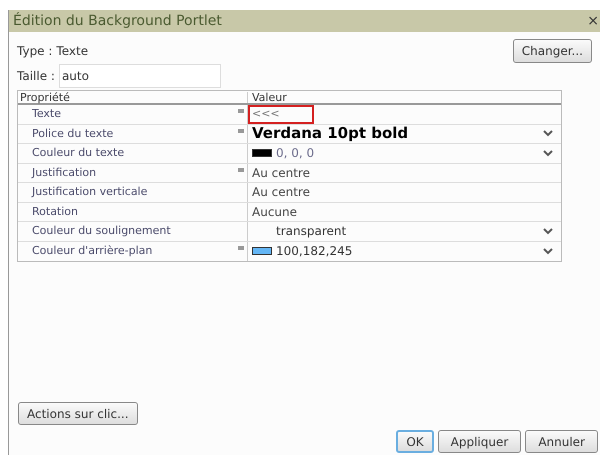 This screenshot has height=455, width=602. I want to click on type-label: Type :, so click(34, 51).